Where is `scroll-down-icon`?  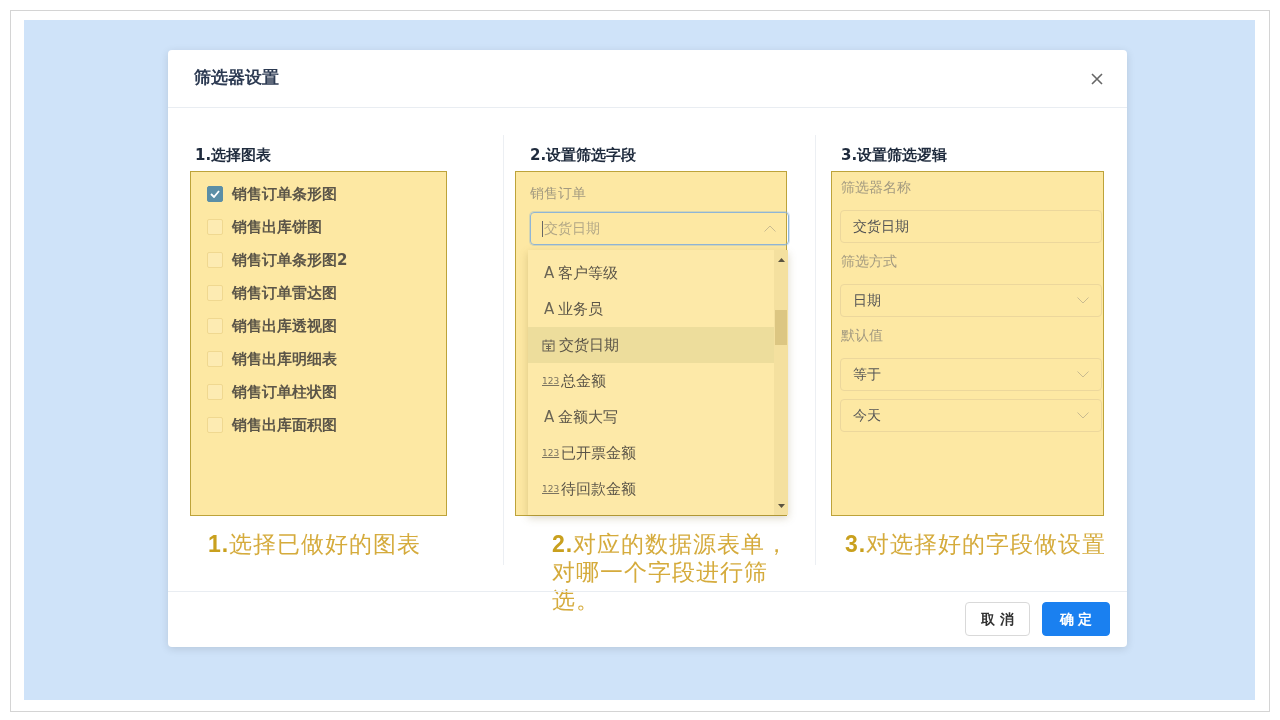 scroll-down-icon is located at coordinates (781, 506).